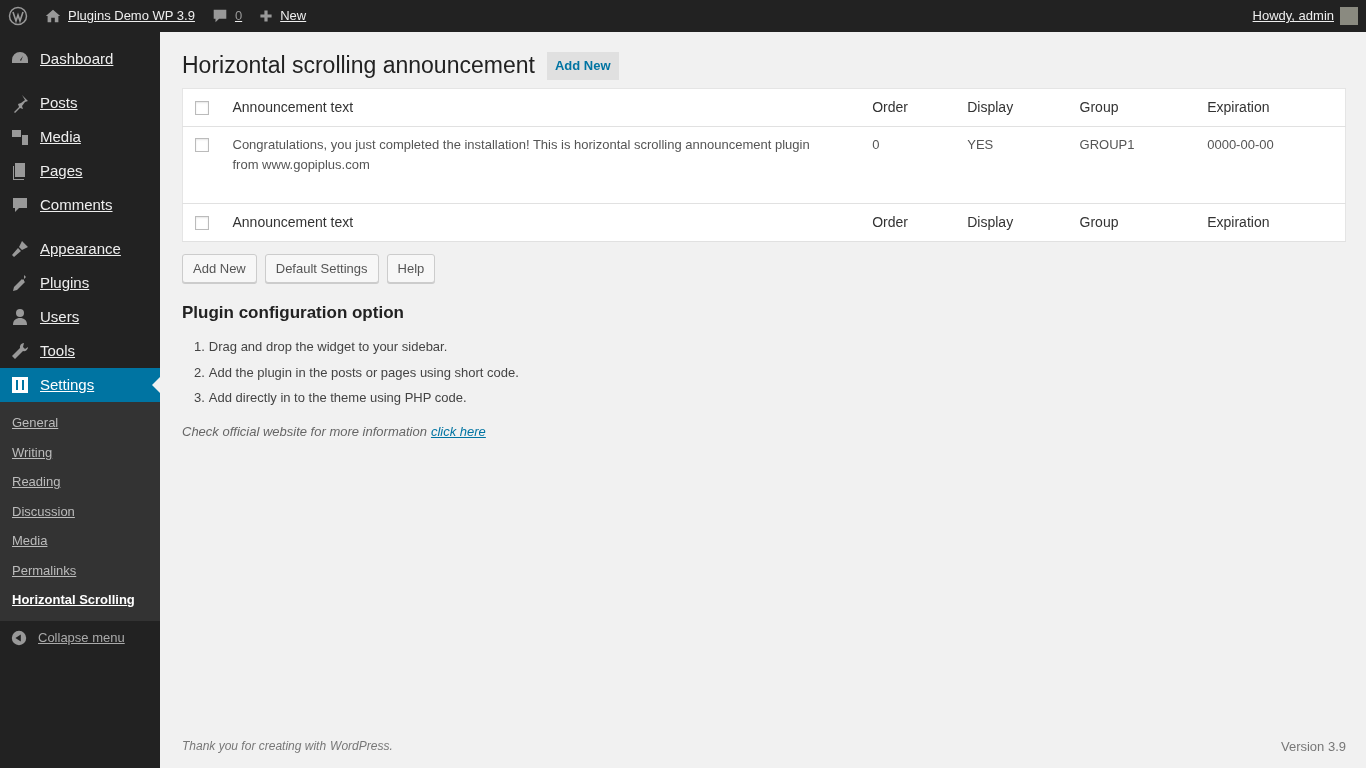  What do you see at coordinates (361, 746) in the screenshot?
I see `wordpress-link: WordPress.` at bounding box center [361, 746].